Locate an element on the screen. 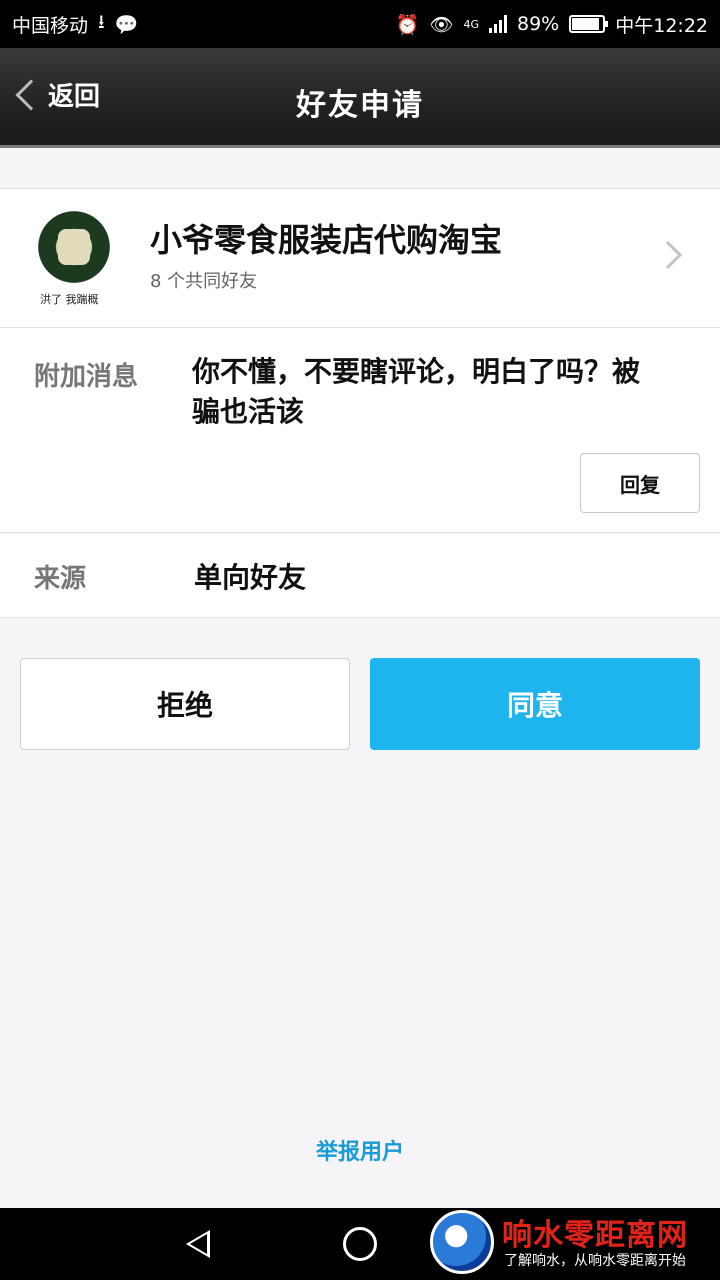 This screenshot has height=1280, width=720. battery-icon is located at coordinates (589, 24).